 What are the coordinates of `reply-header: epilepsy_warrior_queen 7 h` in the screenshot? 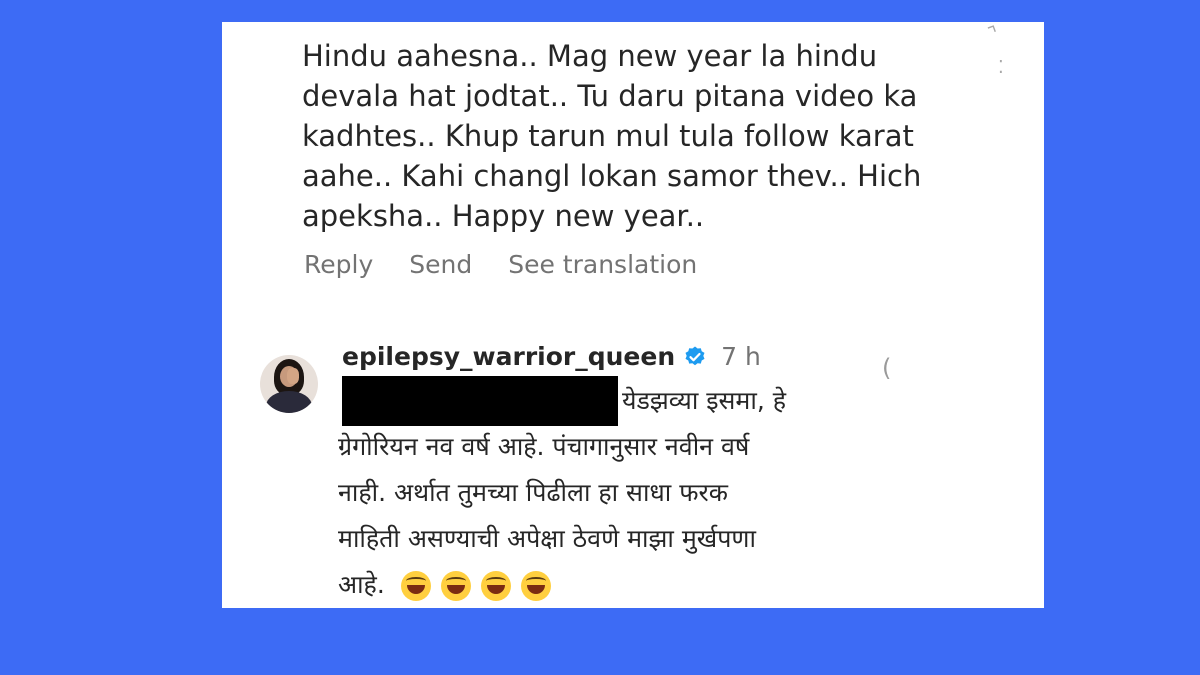 It's located at (551, 356).